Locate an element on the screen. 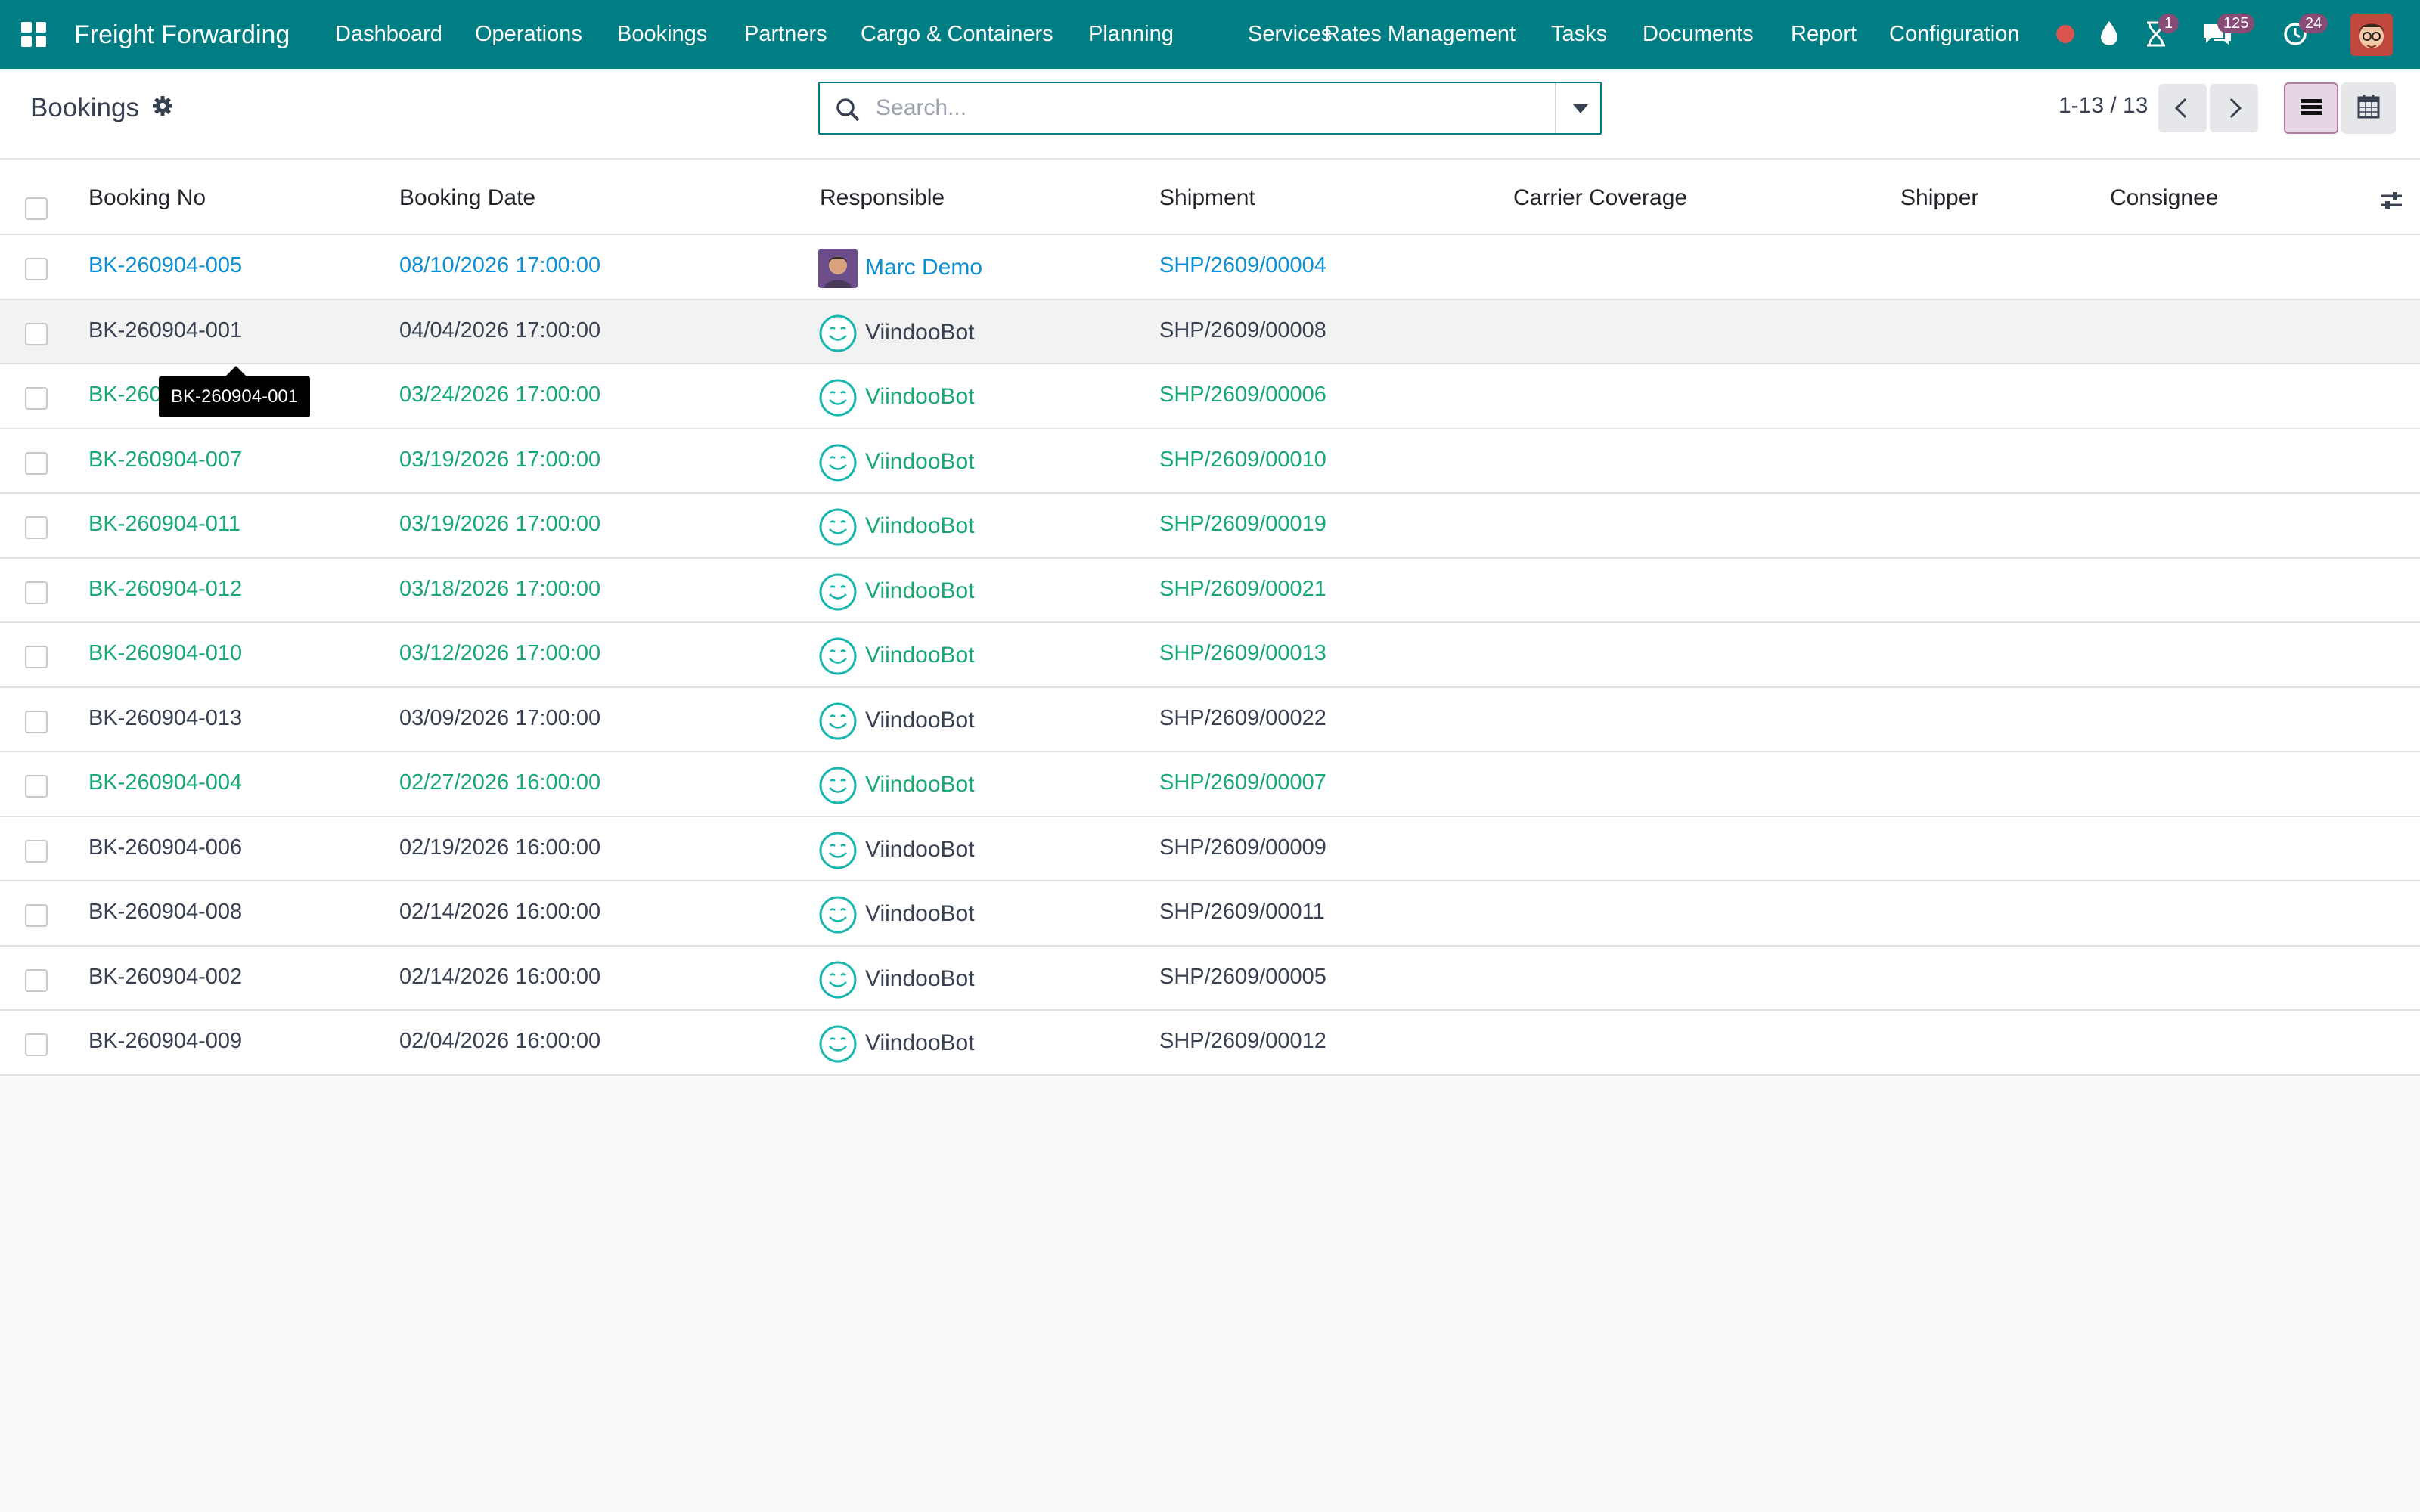  drop-icon is located at coordinates (2109, 34).